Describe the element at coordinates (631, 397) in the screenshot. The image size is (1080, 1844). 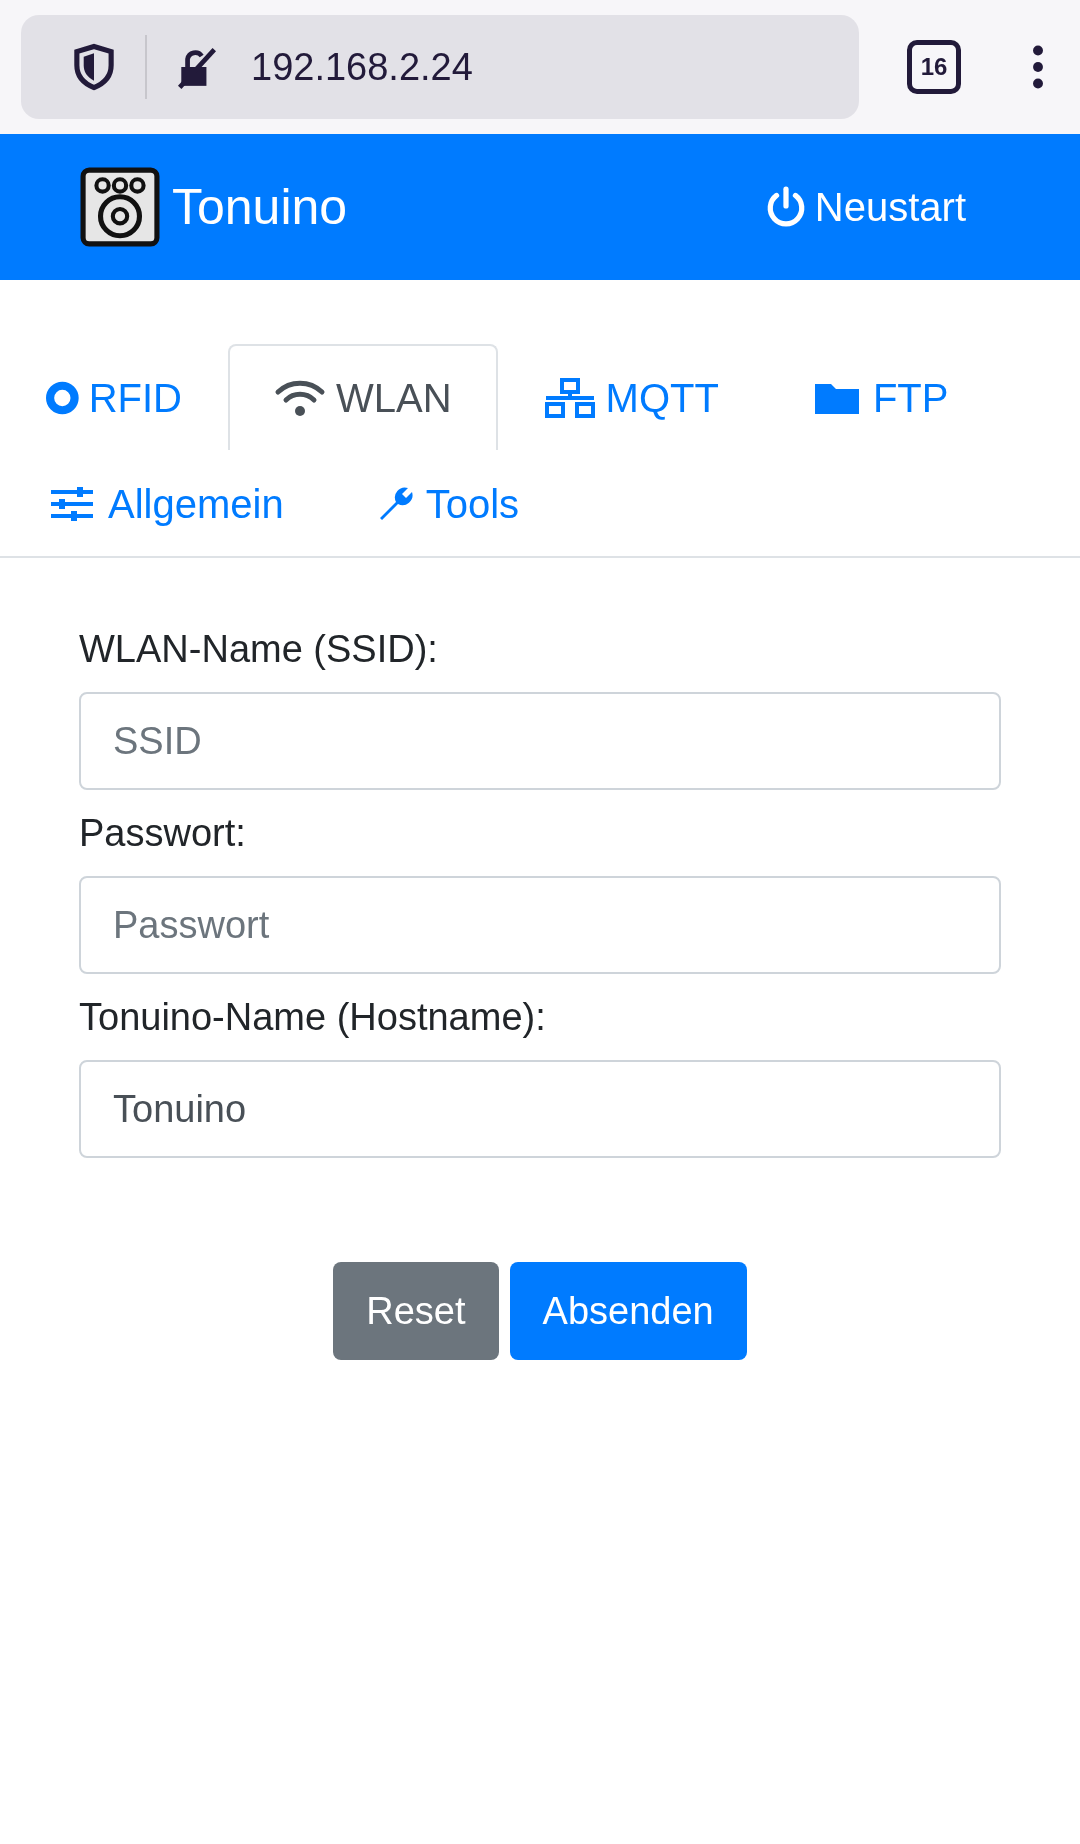
I see `nav-tab: MQTT` at that location.